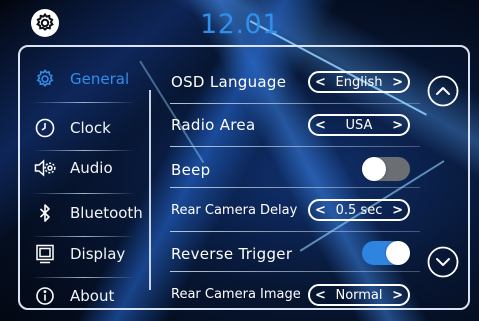  I want to click on info-icon, so click(45, 296).